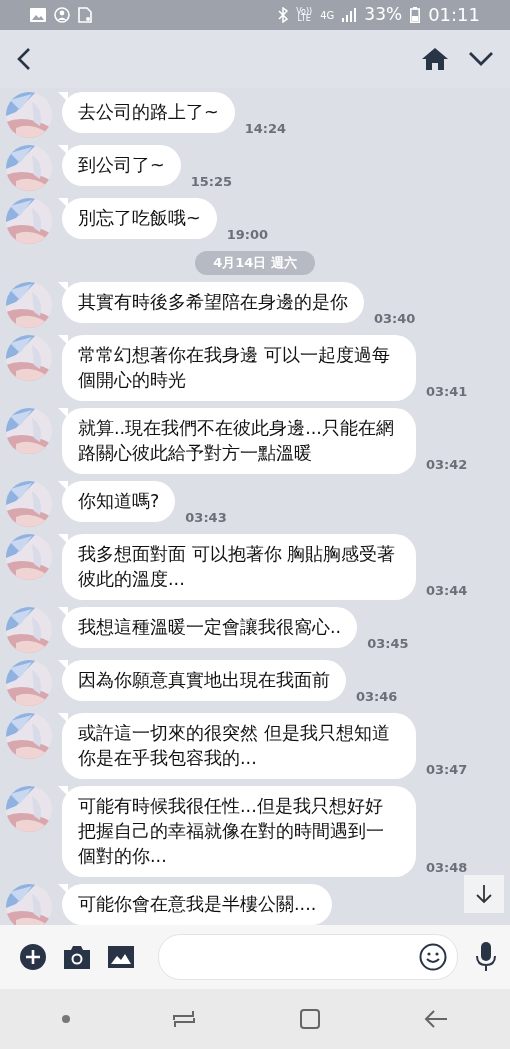  What do you see at coordinates (77, 957) in the screenshot?
I see `camera-button` at bounding box center [77, 957].